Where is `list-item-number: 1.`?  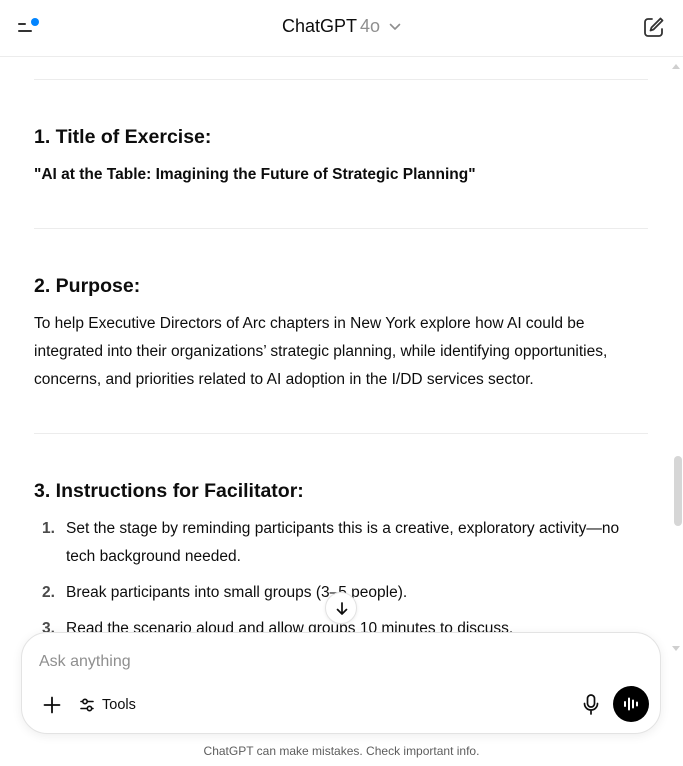 list-item-number: 1. is located at coordinates (48, 528).